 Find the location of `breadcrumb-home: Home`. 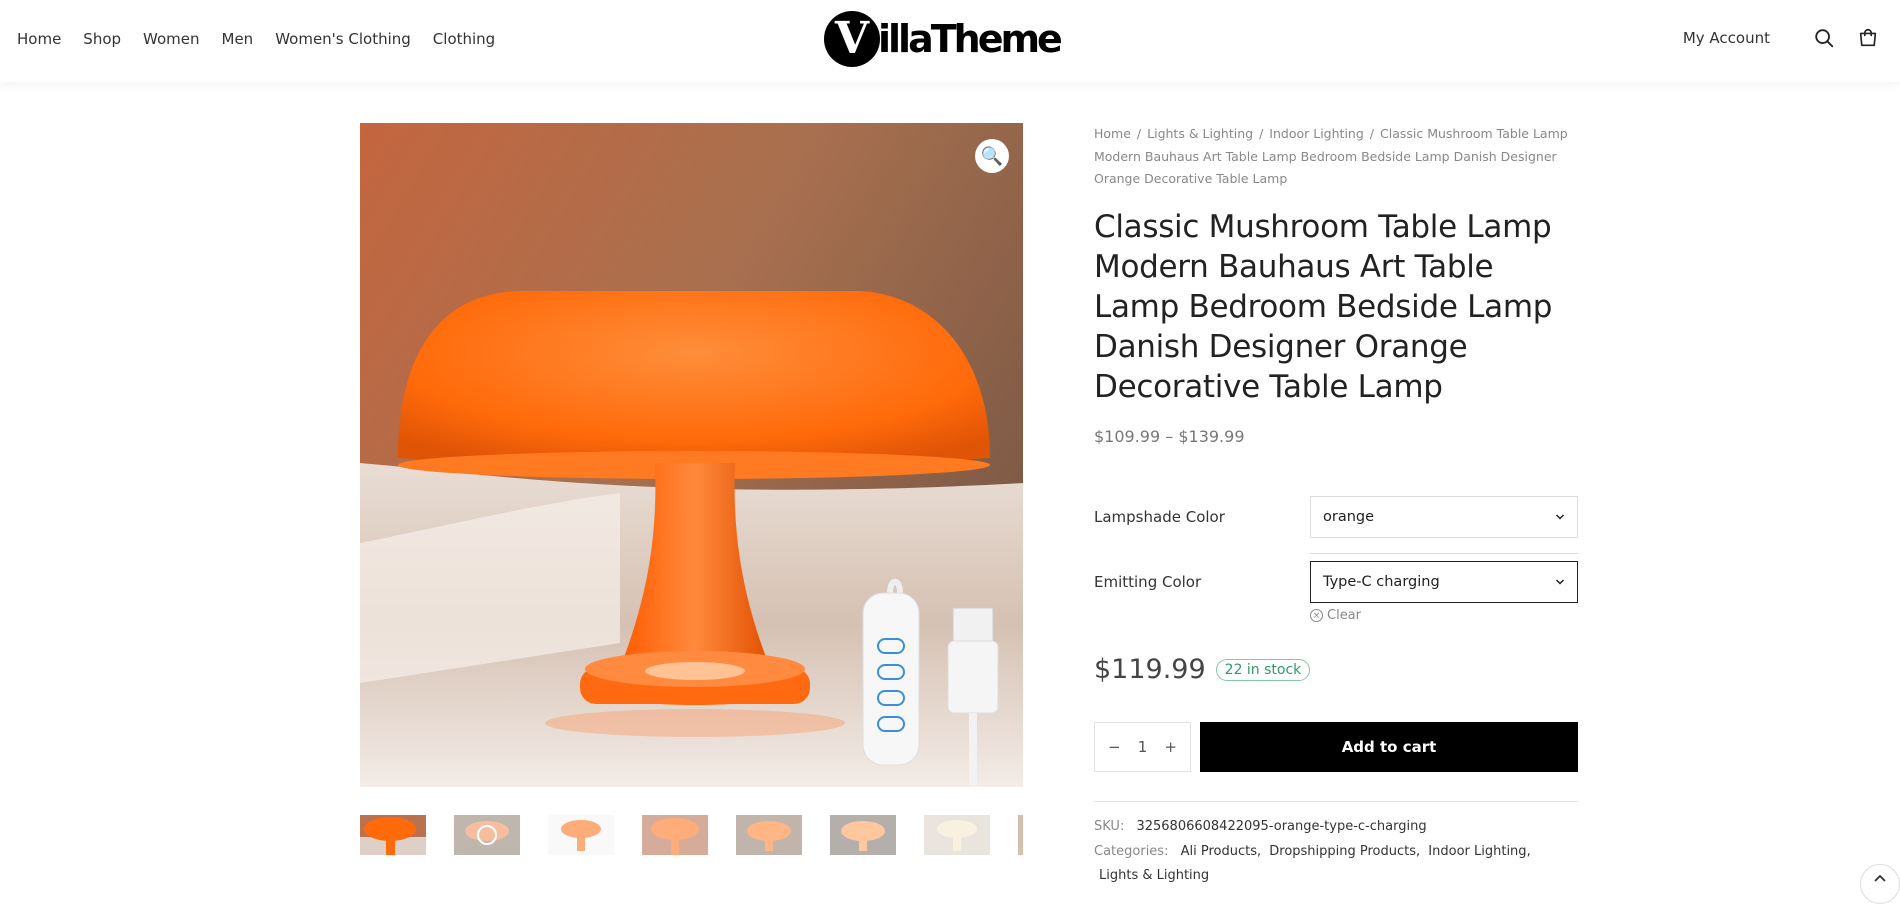

breadcrumb-home: Home is located at coordinates (1112, 133).